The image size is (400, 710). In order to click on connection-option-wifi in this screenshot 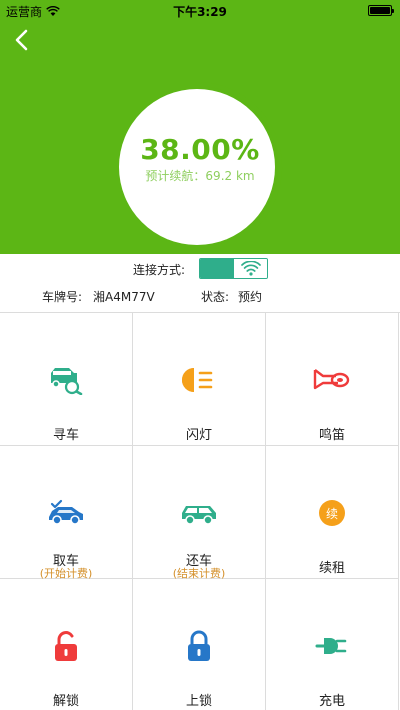, I will do `click(250, 268)`.